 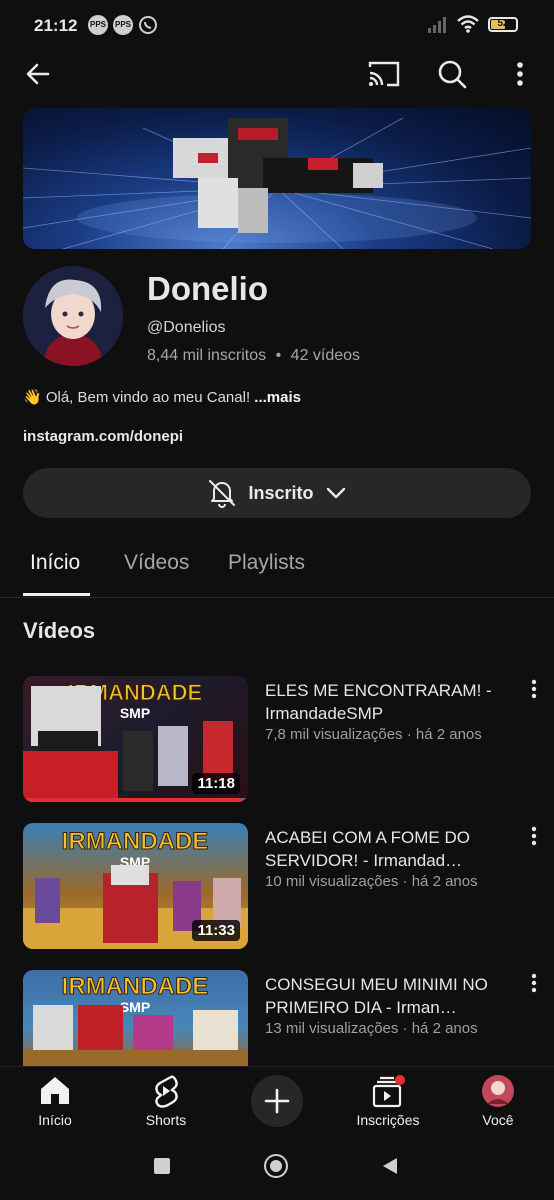 I want to click on channel-handle: @Donelios, so click(x=186, y=327).